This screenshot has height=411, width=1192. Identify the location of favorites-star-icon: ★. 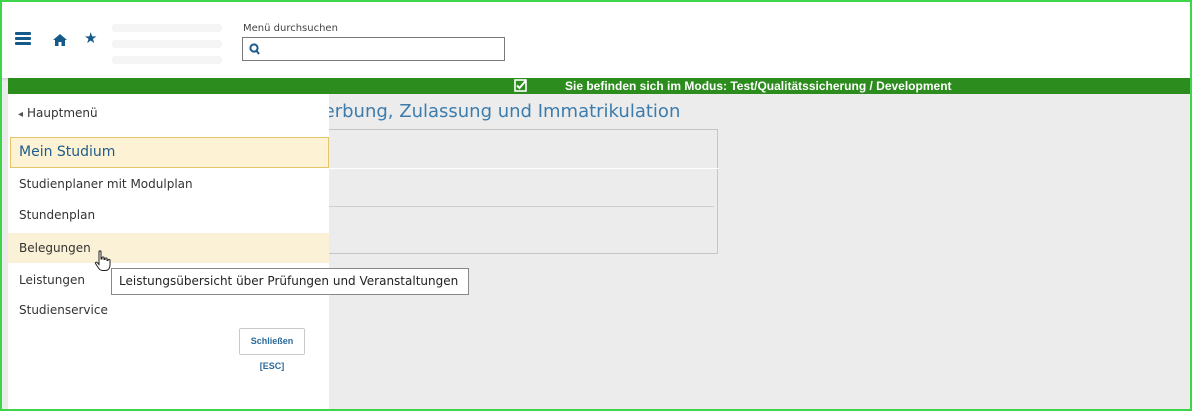
(90, 38).